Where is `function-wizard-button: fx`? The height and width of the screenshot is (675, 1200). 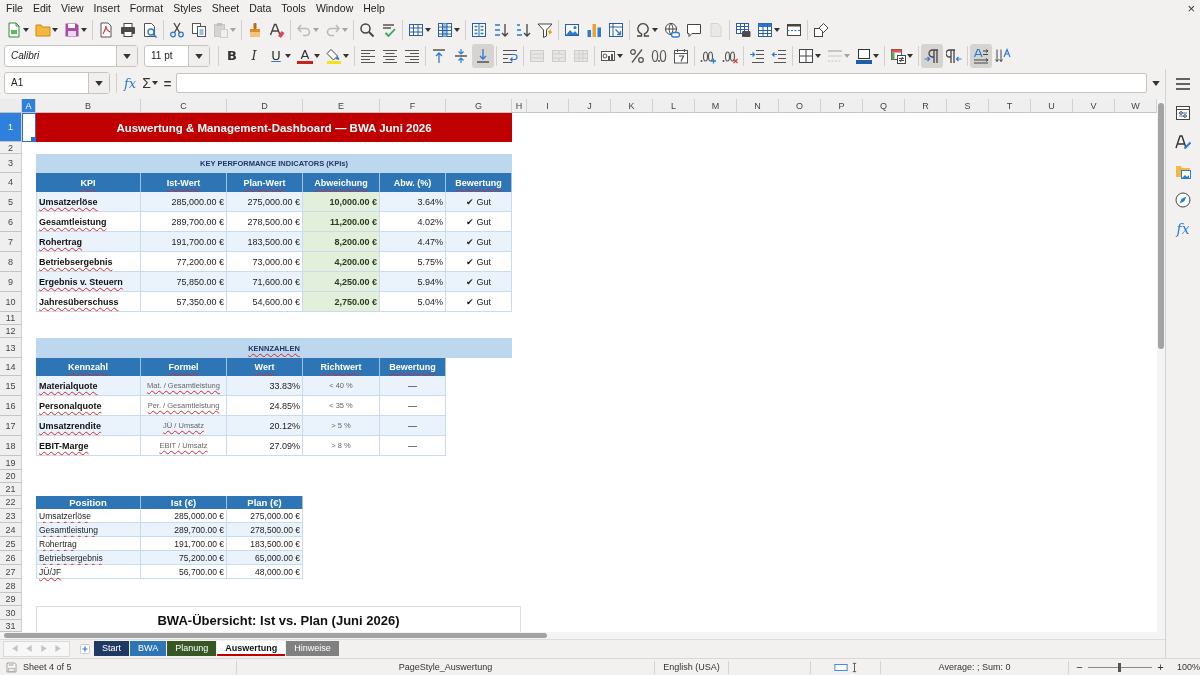
function-wizard-button: fx is located at coordinates (130, 83).